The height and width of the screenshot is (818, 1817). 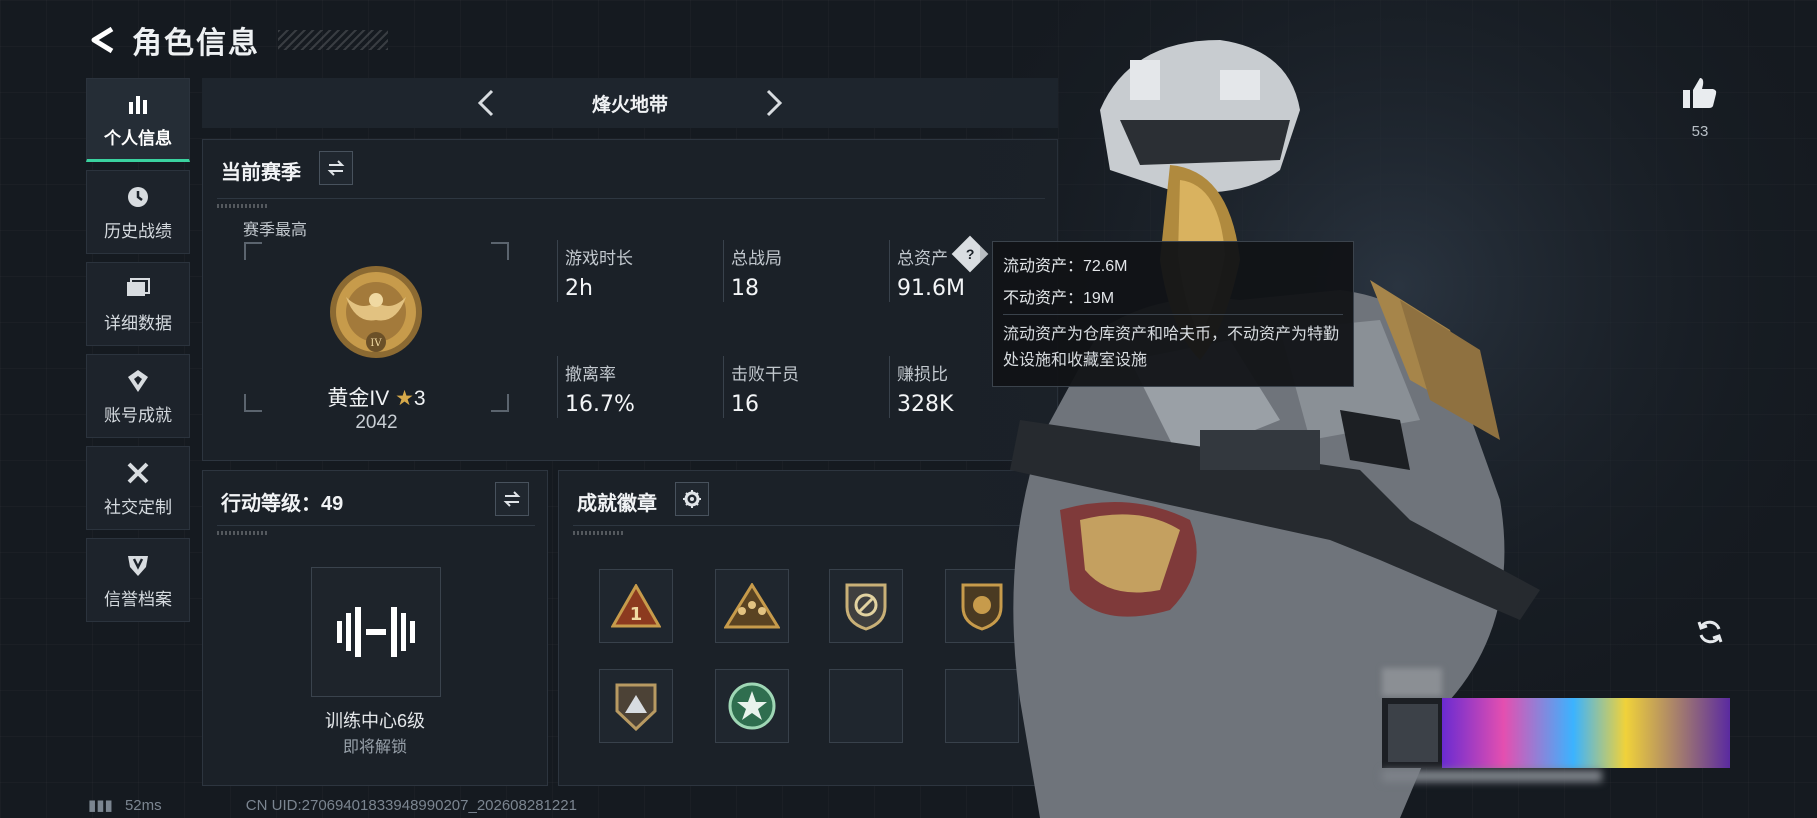 What do you see at coordinates (1492, 776) in the screenshot?
I see `blurred-subtitle` at bounding box center [1492, 776].